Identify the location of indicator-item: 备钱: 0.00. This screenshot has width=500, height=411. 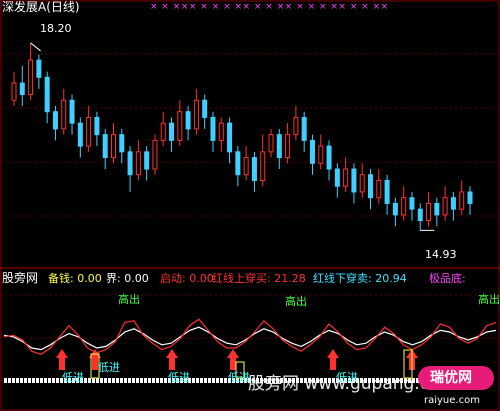
(75, 278).